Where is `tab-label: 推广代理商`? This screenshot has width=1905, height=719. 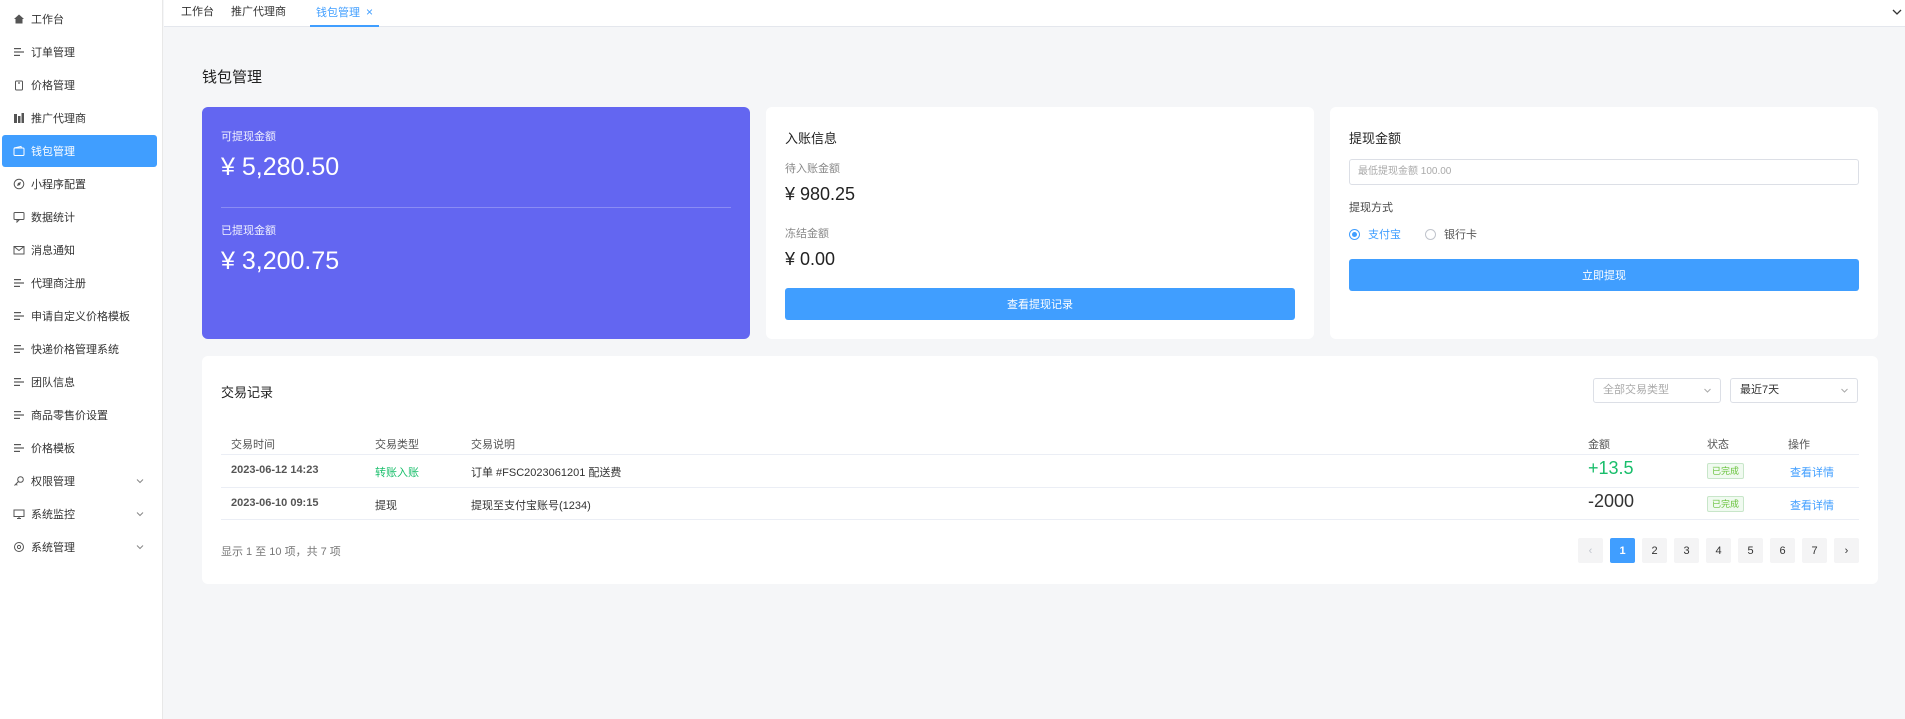 tab-label: 推广代理商 is located at coordinates (258, 12).